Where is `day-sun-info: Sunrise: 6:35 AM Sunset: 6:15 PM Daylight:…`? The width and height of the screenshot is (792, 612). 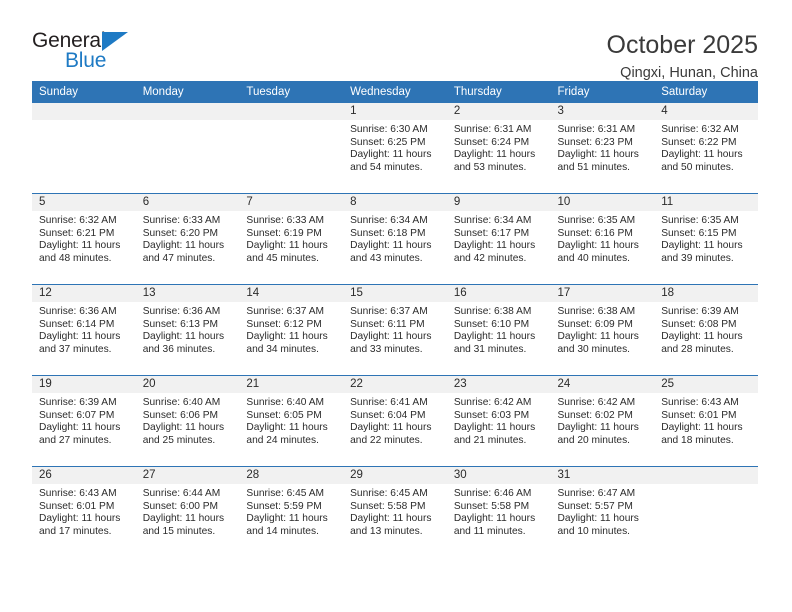
day-sun-info: Sunrise: 6:35 AM Sunset: 6:15 PM Daylight:… is located at coordinates (706, 238).